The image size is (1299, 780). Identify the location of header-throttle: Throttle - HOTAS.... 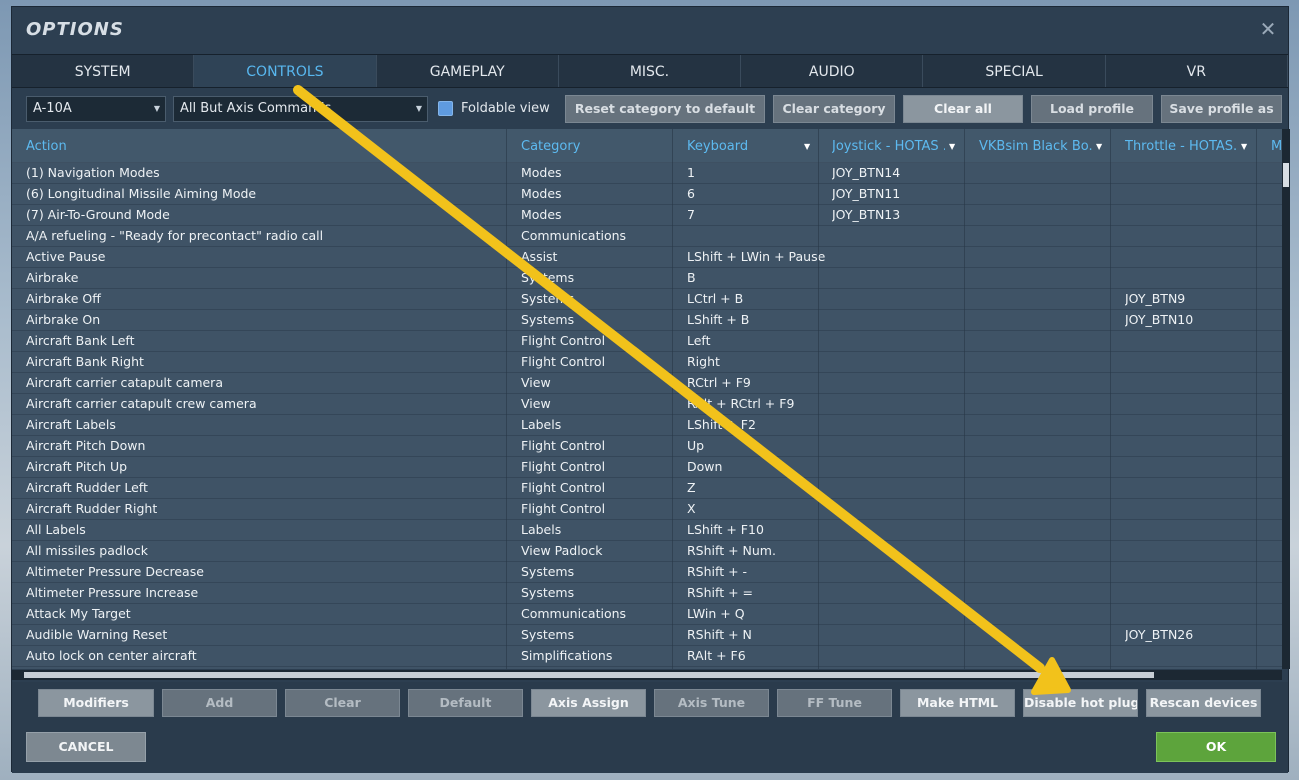
(1181, 146).